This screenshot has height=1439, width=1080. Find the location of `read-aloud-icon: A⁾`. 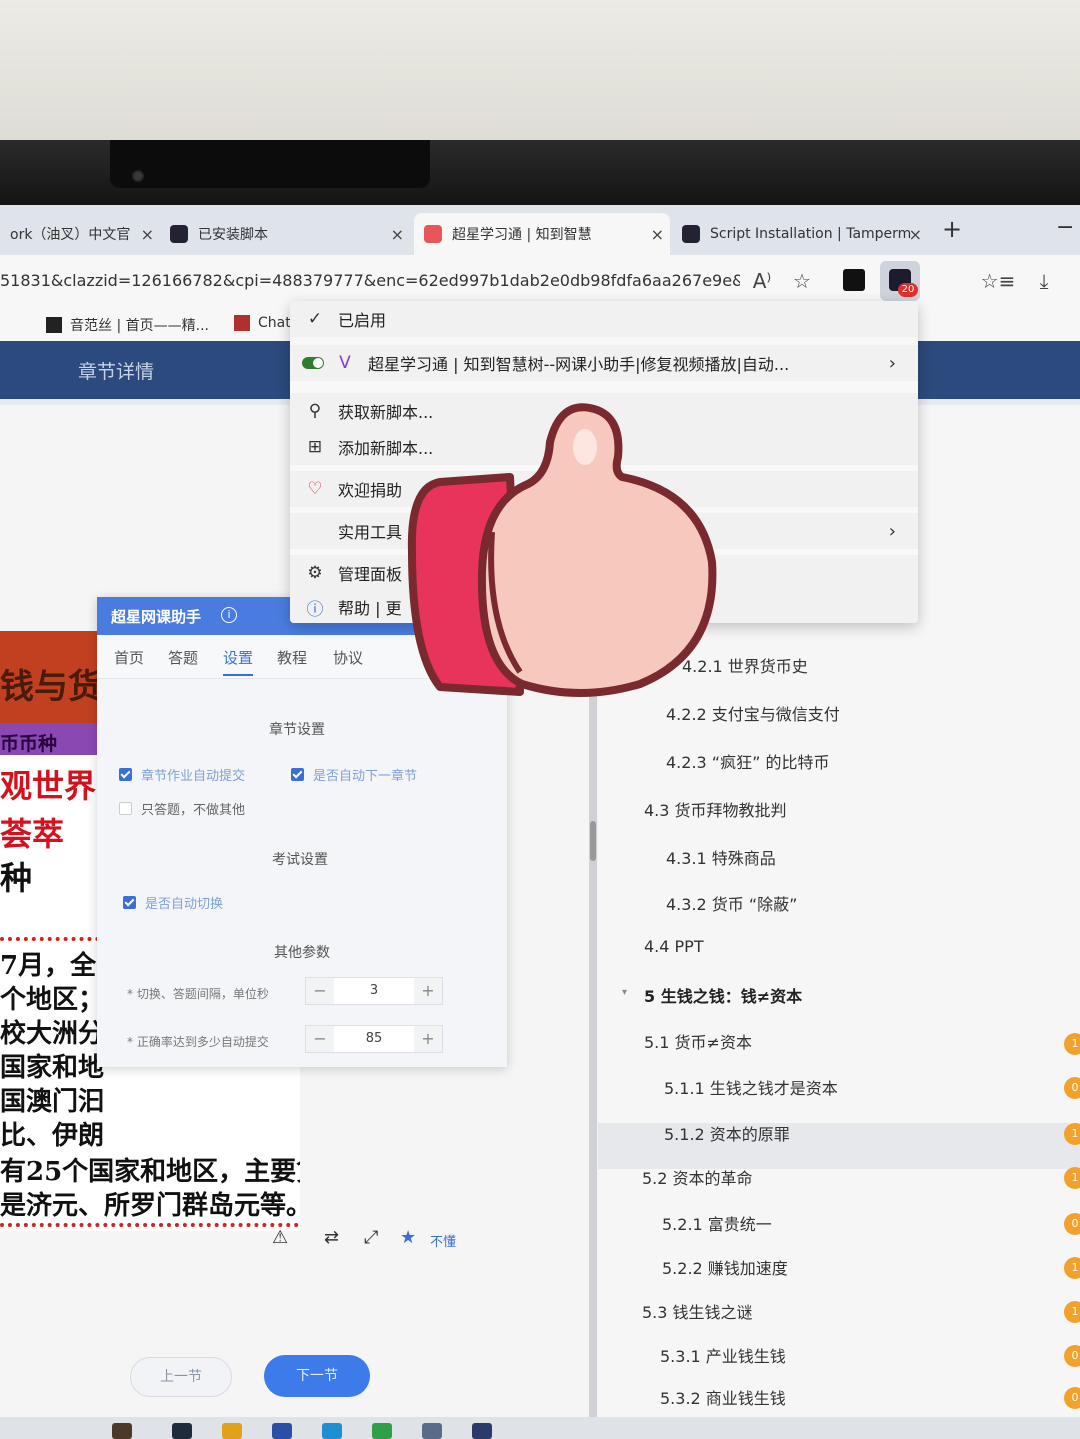

read-aloud-icon: A⁾ is located at coordinates (762, 281).